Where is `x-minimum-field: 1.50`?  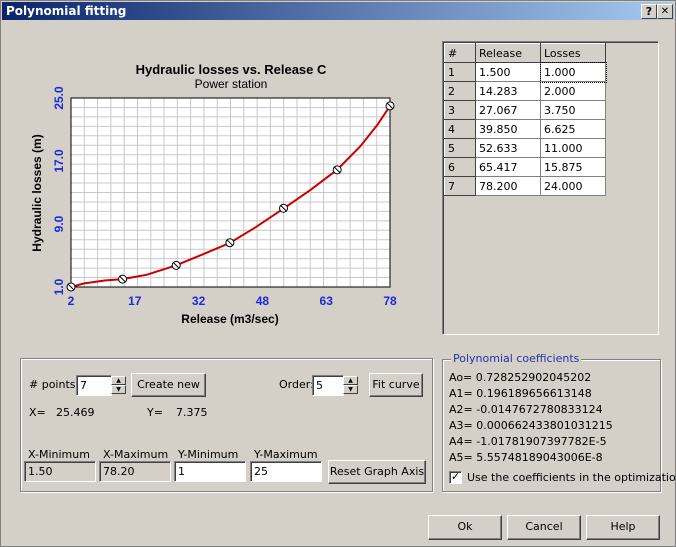
x-minimum-field: 1.50 is located at coordinates (60, 471).